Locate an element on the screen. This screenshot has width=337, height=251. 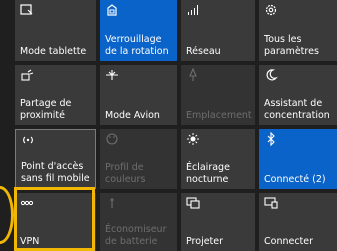
tile-label: Économiseur de batterie is located at coordinates (136, 235).